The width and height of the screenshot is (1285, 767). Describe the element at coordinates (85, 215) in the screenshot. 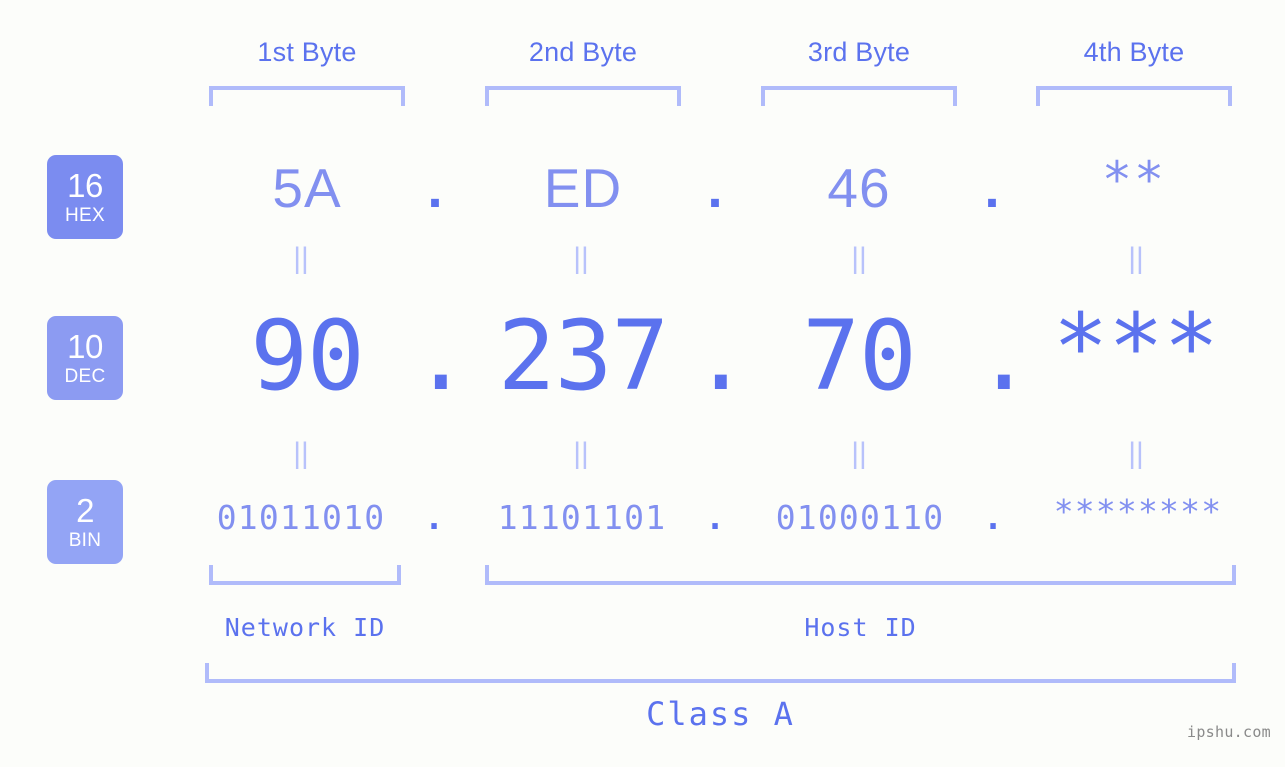

I see `radix-badge-hex-name: HEX` at that location.